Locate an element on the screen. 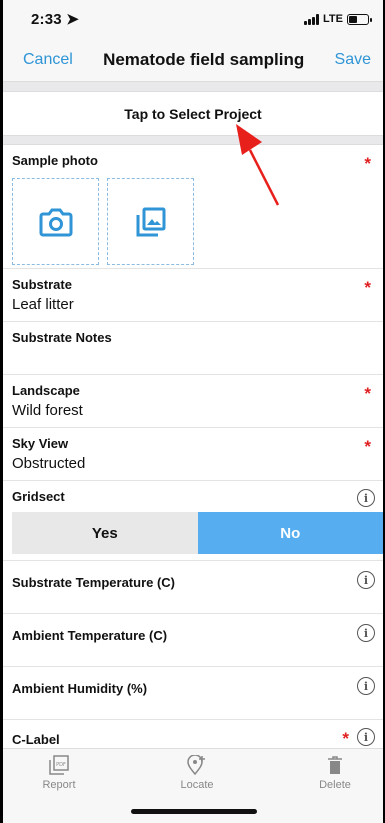 This screenshot has height=823, width=385. navigation-bar: Cancel Nematode field sampling Save is located at coordinates (193, 60).